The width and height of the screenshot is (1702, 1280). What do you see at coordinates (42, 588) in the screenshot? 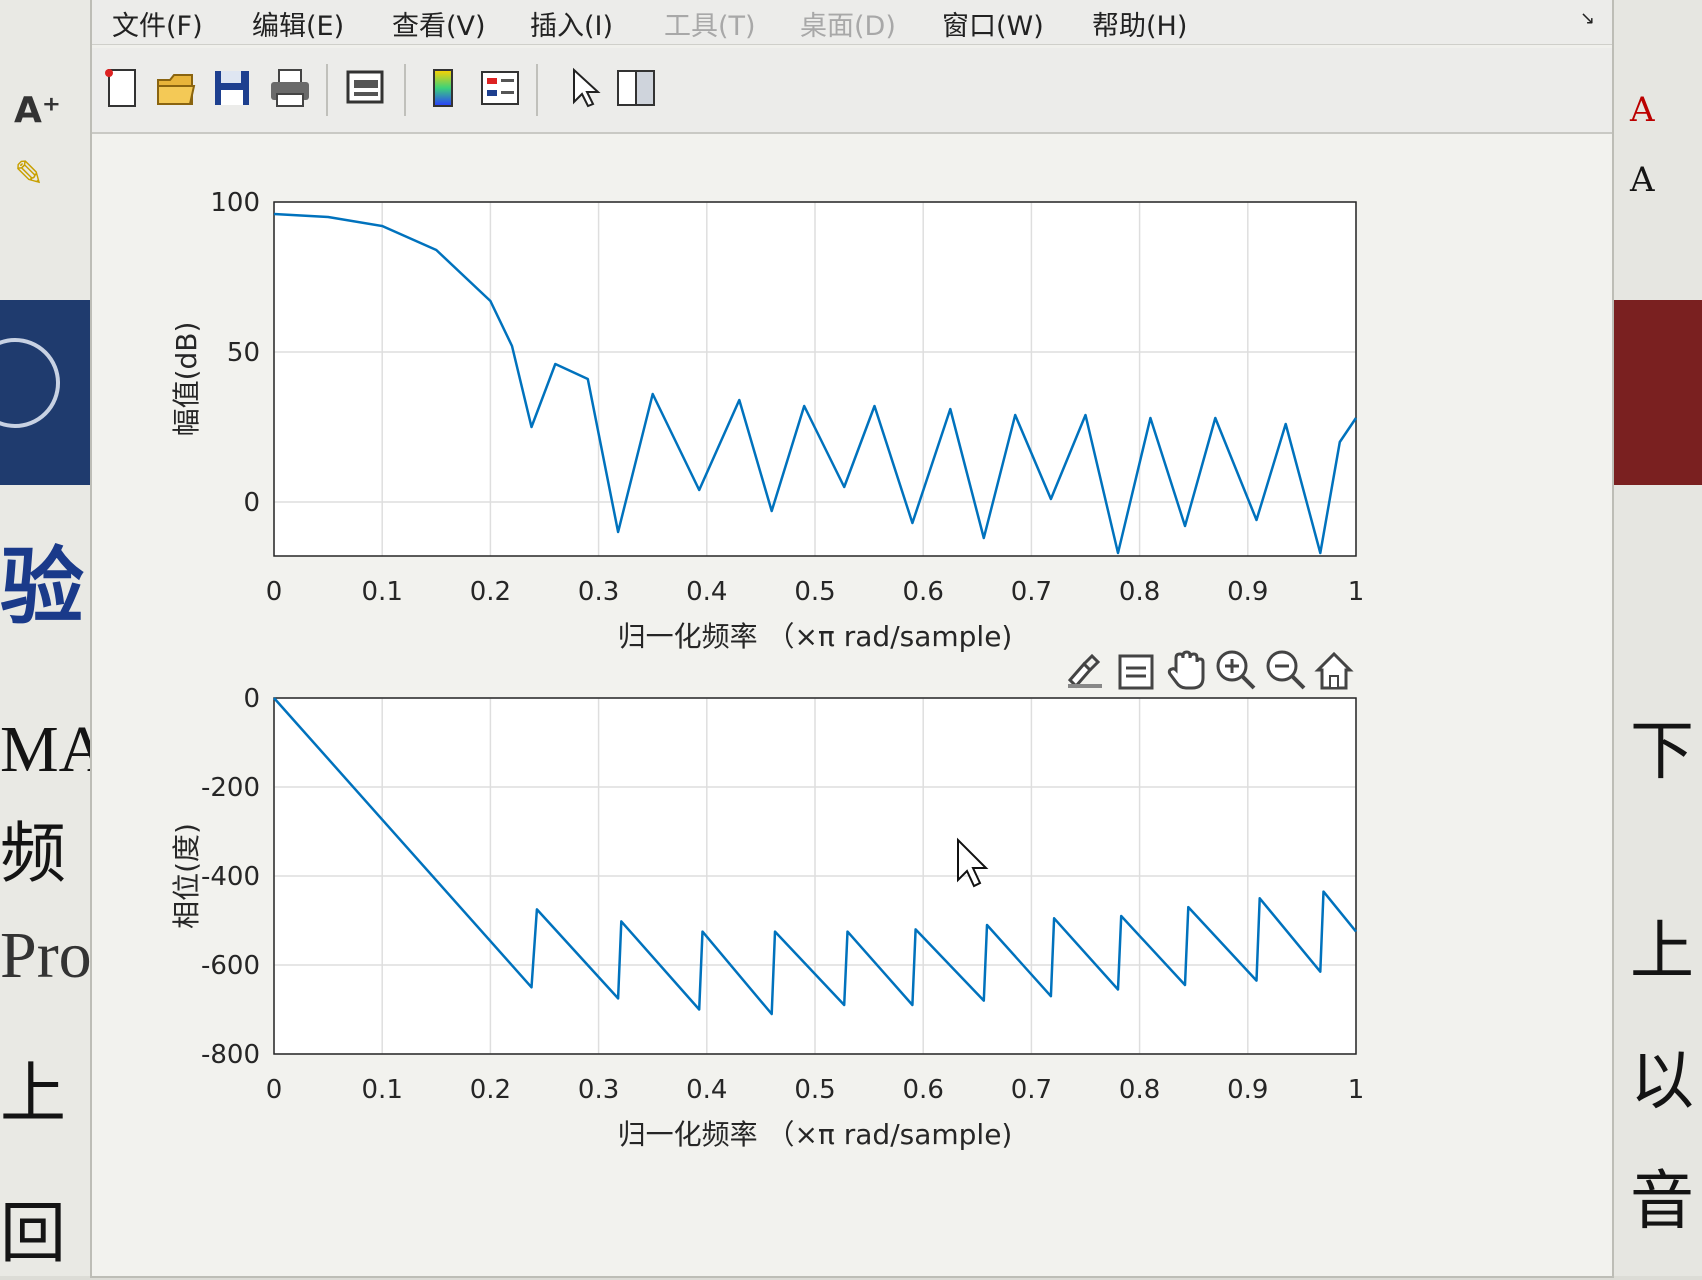
I see `bg-left-line-0: 验` at bounding box center [42, 588].